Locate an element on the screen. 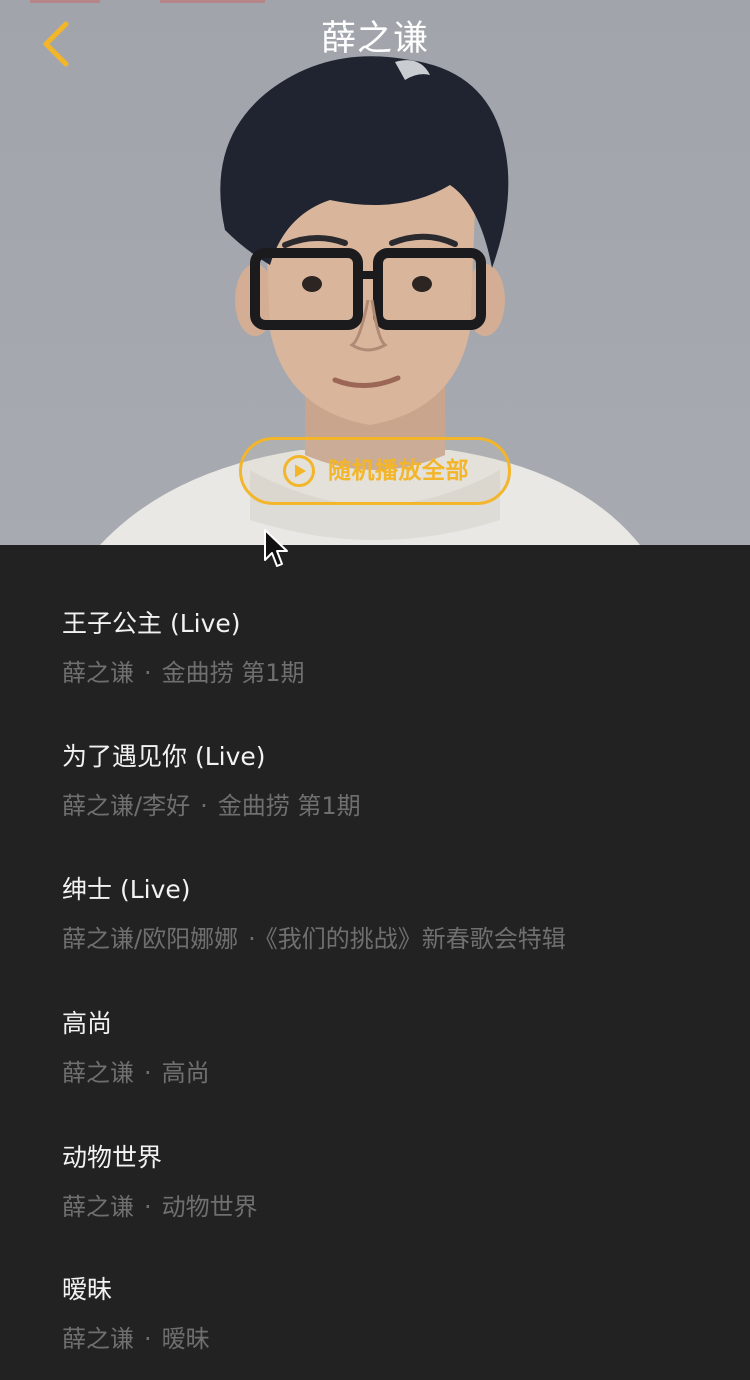 This screenshot has width=750, height=1380. song-album: 高尚 is located at coordinates (185, 1073).